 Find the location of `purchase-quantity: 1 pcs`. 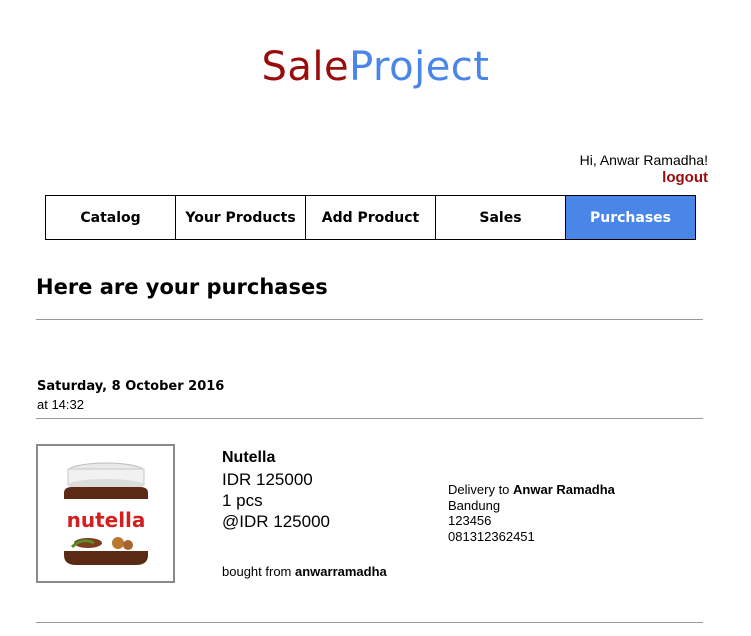

purchase-quantity: 1 pcs is located at coordinates (242, 500).